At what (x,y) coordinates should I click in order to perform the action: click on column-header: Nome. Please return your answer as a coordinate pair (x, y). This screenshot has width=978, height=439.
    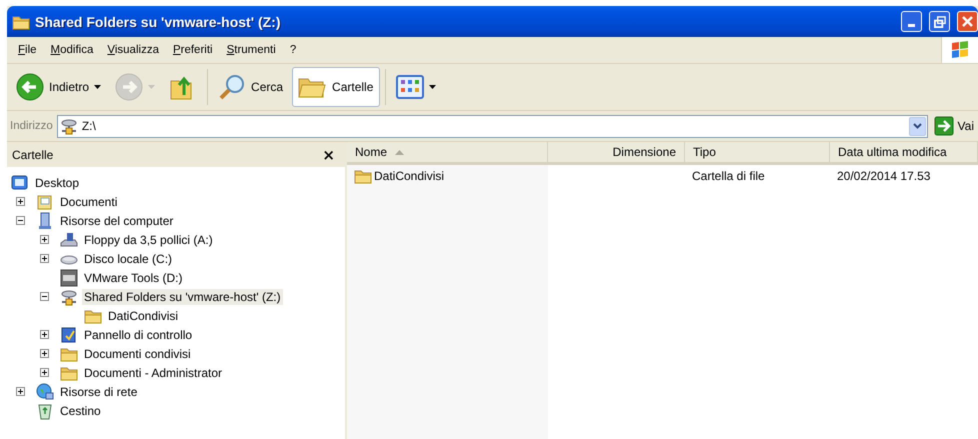
    Looking at the image, I should click on (447, 153).